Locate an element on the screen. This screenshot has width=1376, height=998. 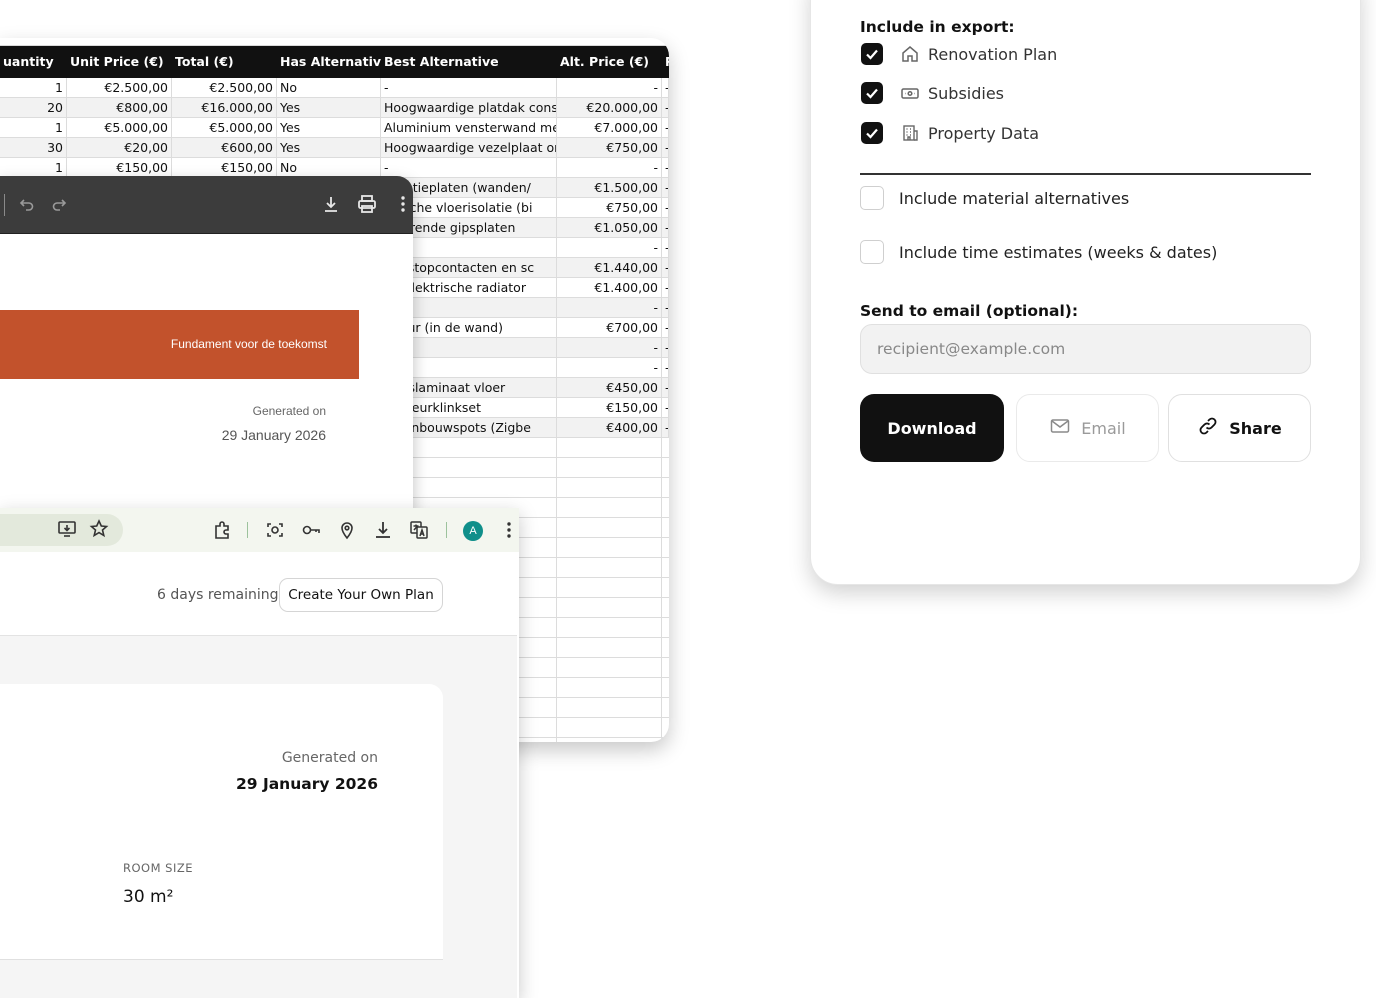
password-key-icon is located at coordinates (311, 530).